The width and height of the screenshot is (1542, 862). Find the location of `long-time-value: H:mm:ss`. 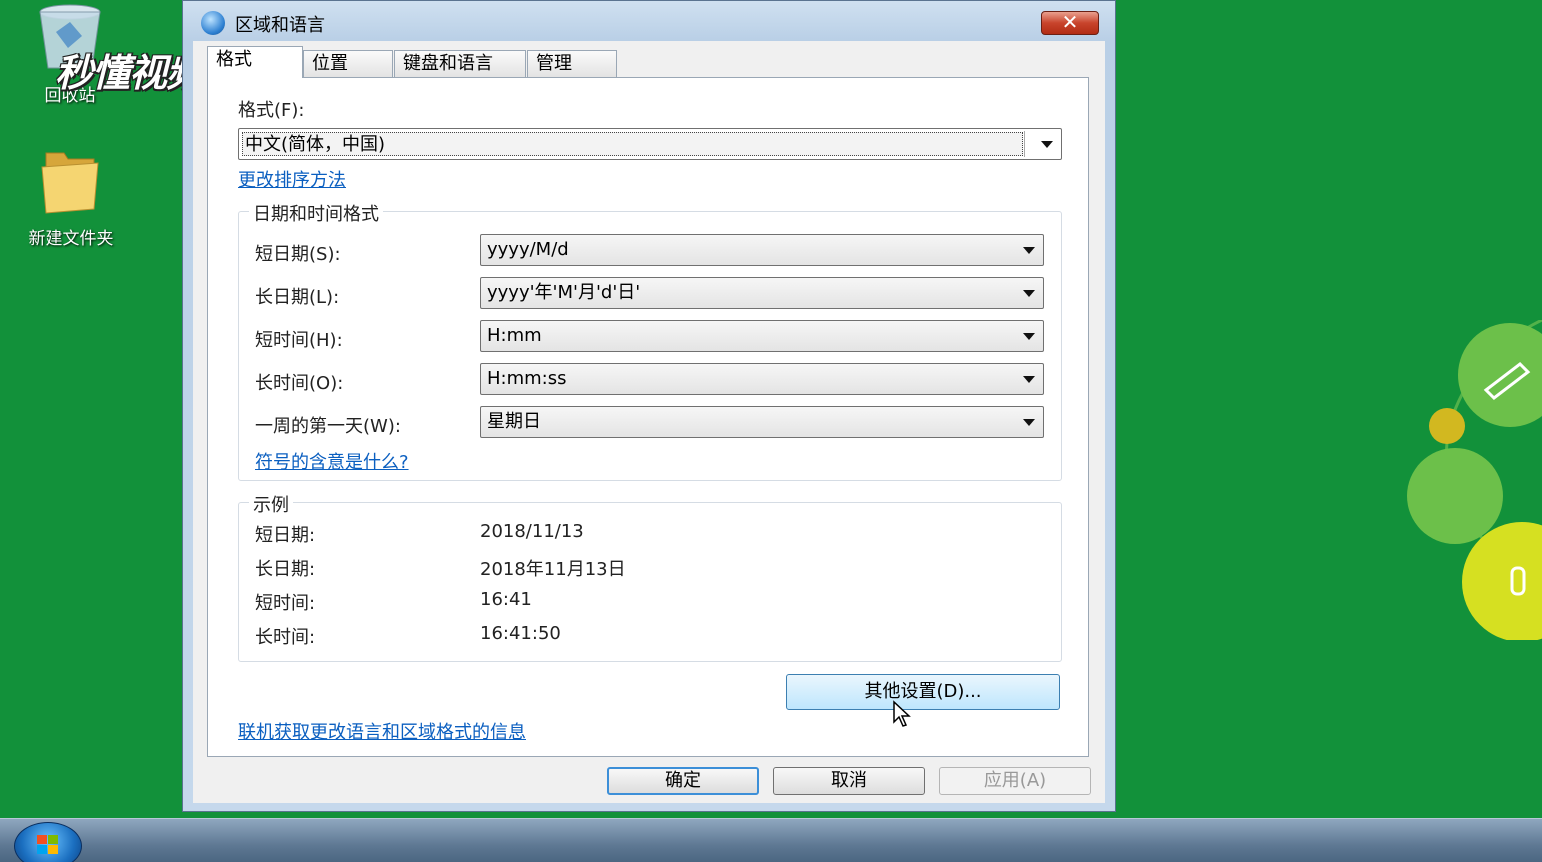

long-time-value: H:mm:ss is located at coordinates (527, 378).